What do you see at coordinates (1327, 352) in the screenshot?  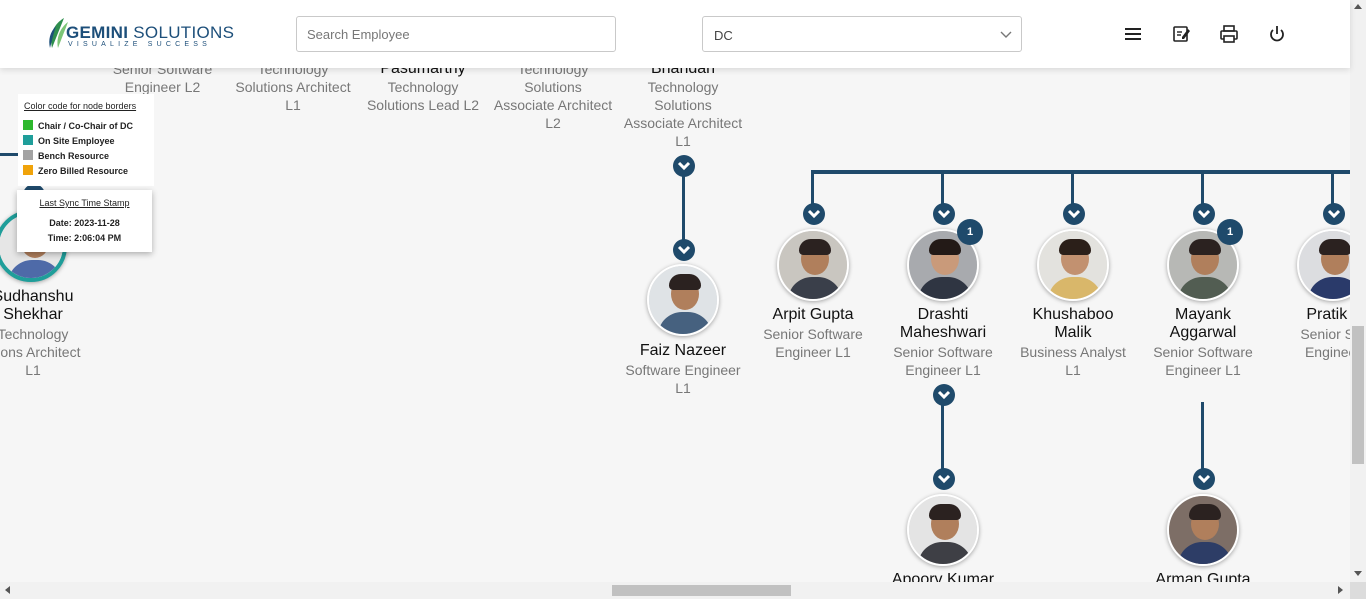 I see `role-line: Engineer` at bounding box center [1327, 352].